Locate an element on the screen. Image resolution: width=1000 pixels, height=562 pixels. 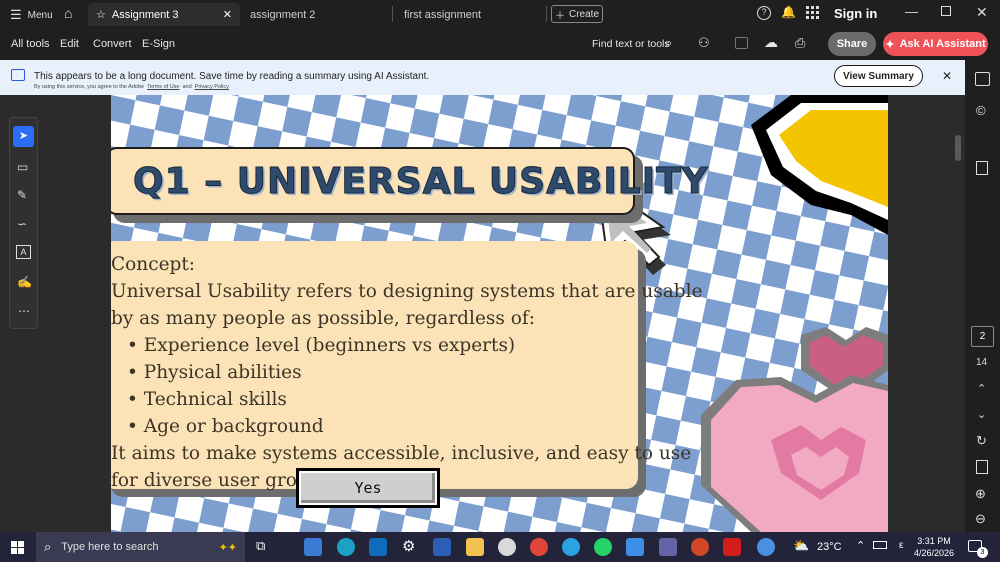
create-label: Create is located at coordinates (583, 14).